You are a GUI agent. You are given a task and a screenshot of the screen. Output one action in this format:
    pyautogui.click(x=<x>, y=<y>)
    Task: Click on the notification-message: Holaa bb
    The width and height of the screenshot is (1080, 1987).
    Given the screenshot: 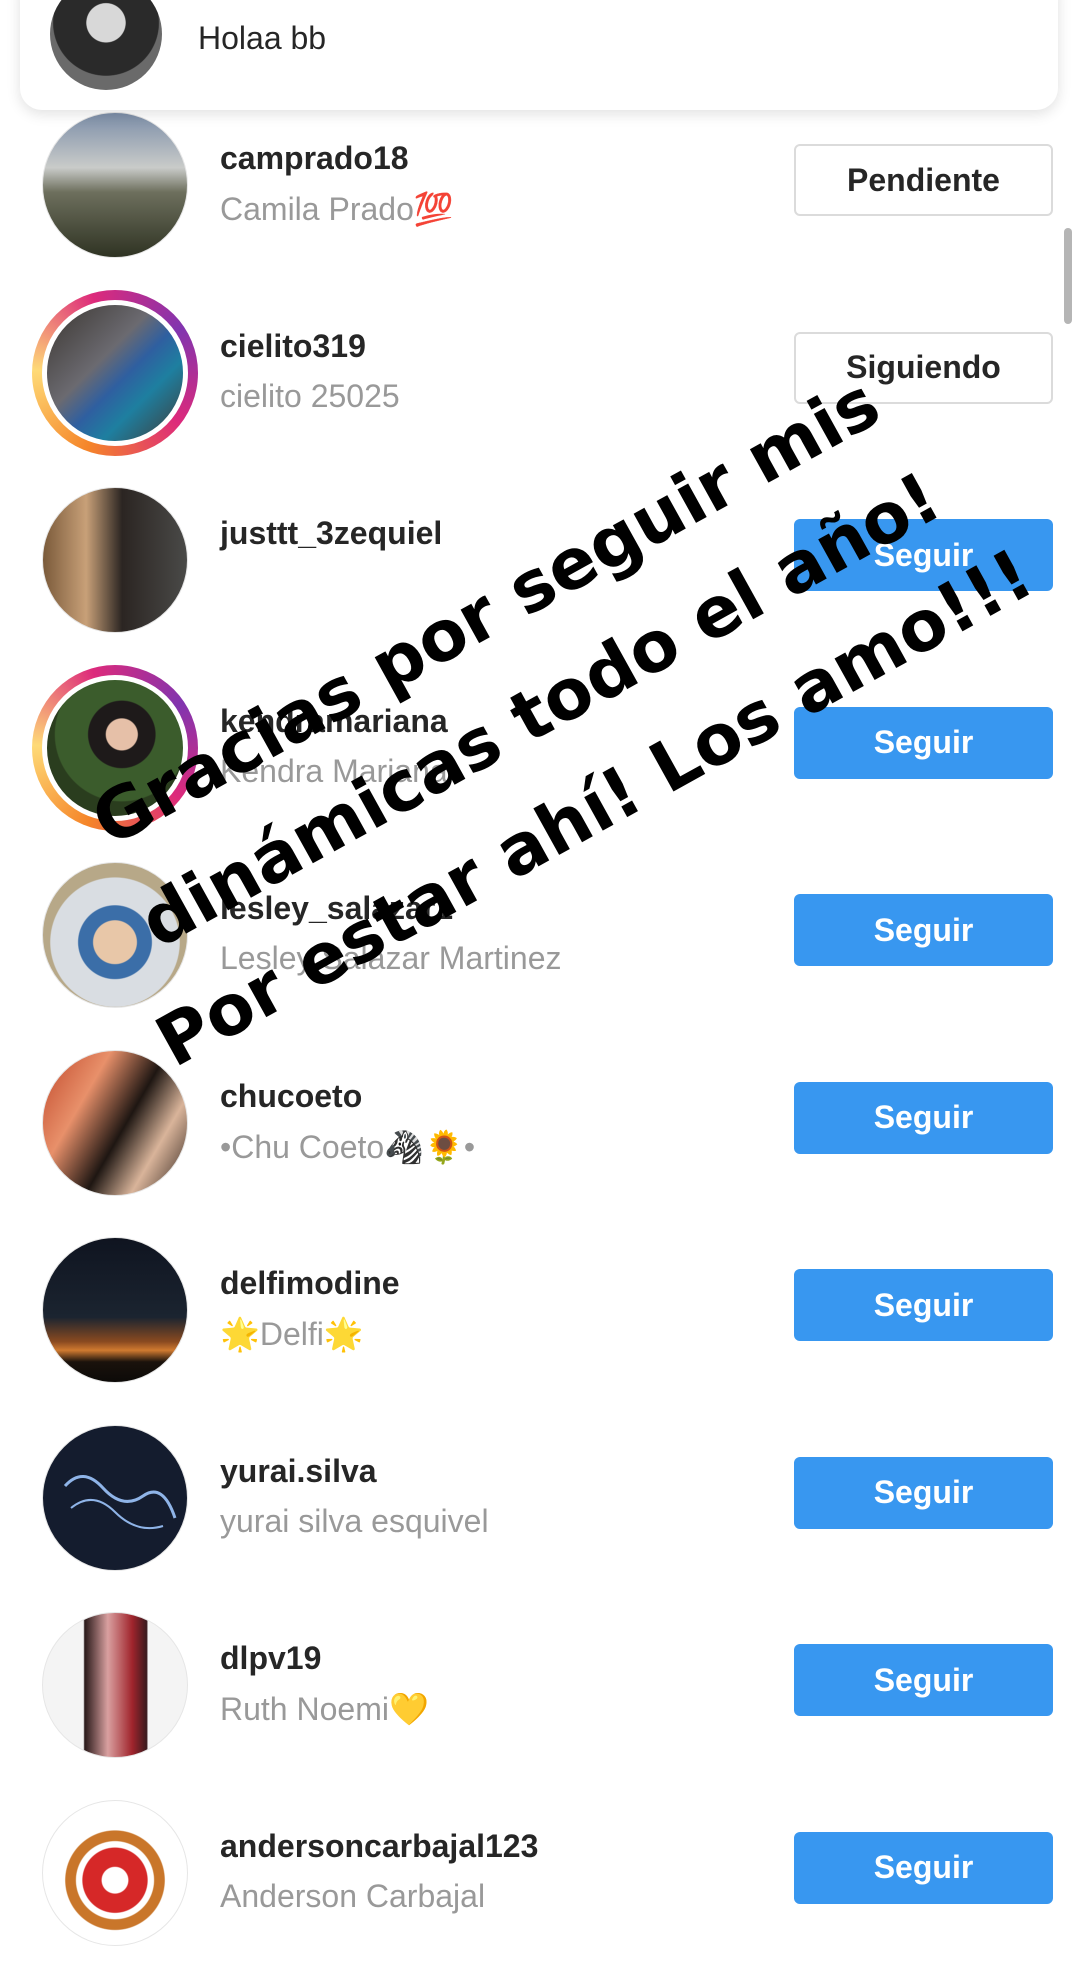 What is the action you would take?
    pyautogui.click(x=262, y=38)
    